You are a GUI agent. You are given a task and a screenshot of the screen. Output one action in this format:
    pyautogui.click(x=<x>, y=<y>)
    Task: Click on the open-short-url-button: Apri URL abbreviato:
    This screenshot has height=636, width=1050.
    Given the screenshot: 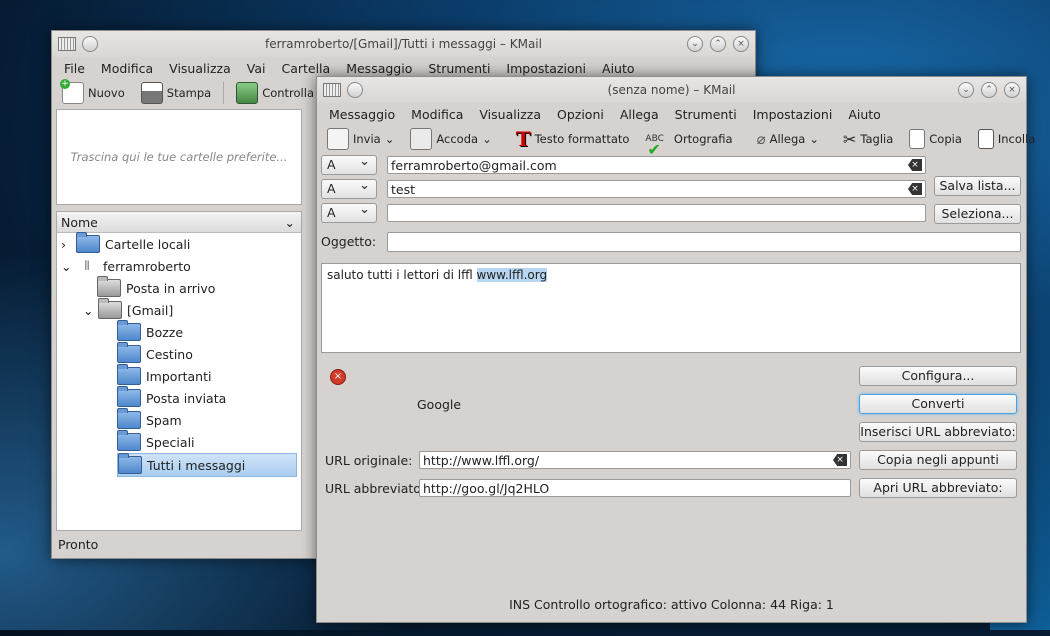 What is the action you would take?
    pyautogui.click(x=938, y=488)
    